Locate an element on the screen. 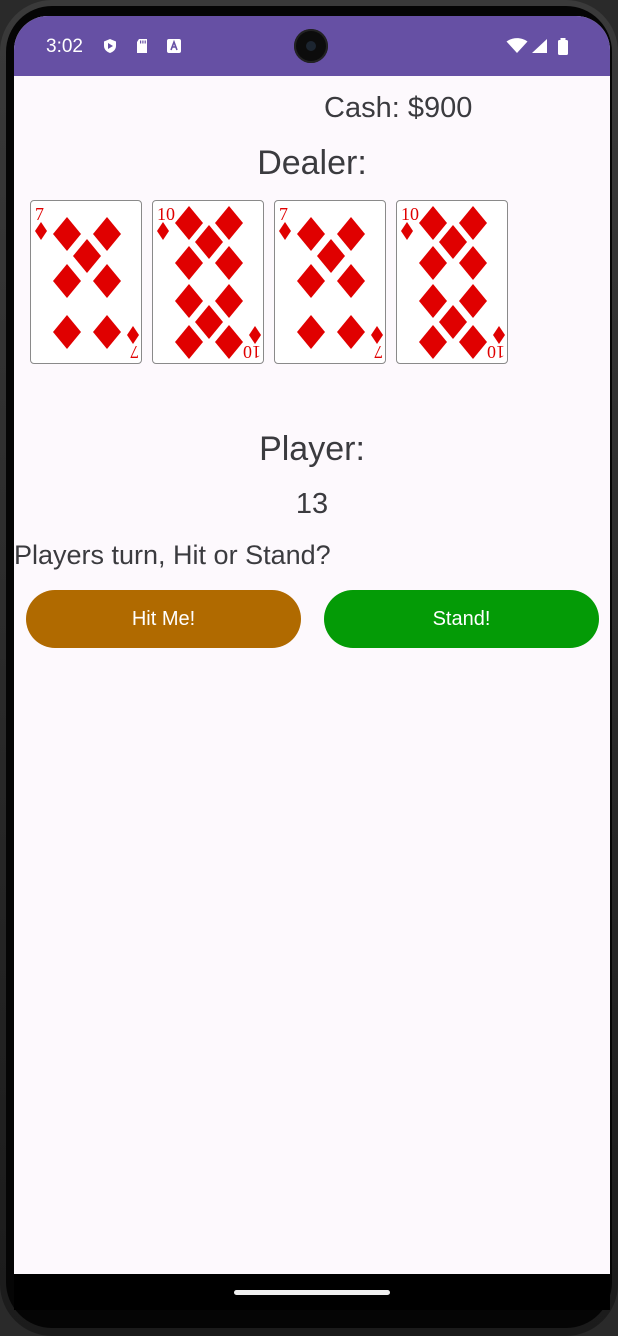 The width and height of the screenshot is (618, 1336). battery-icon is located at coordinates (563, 46).